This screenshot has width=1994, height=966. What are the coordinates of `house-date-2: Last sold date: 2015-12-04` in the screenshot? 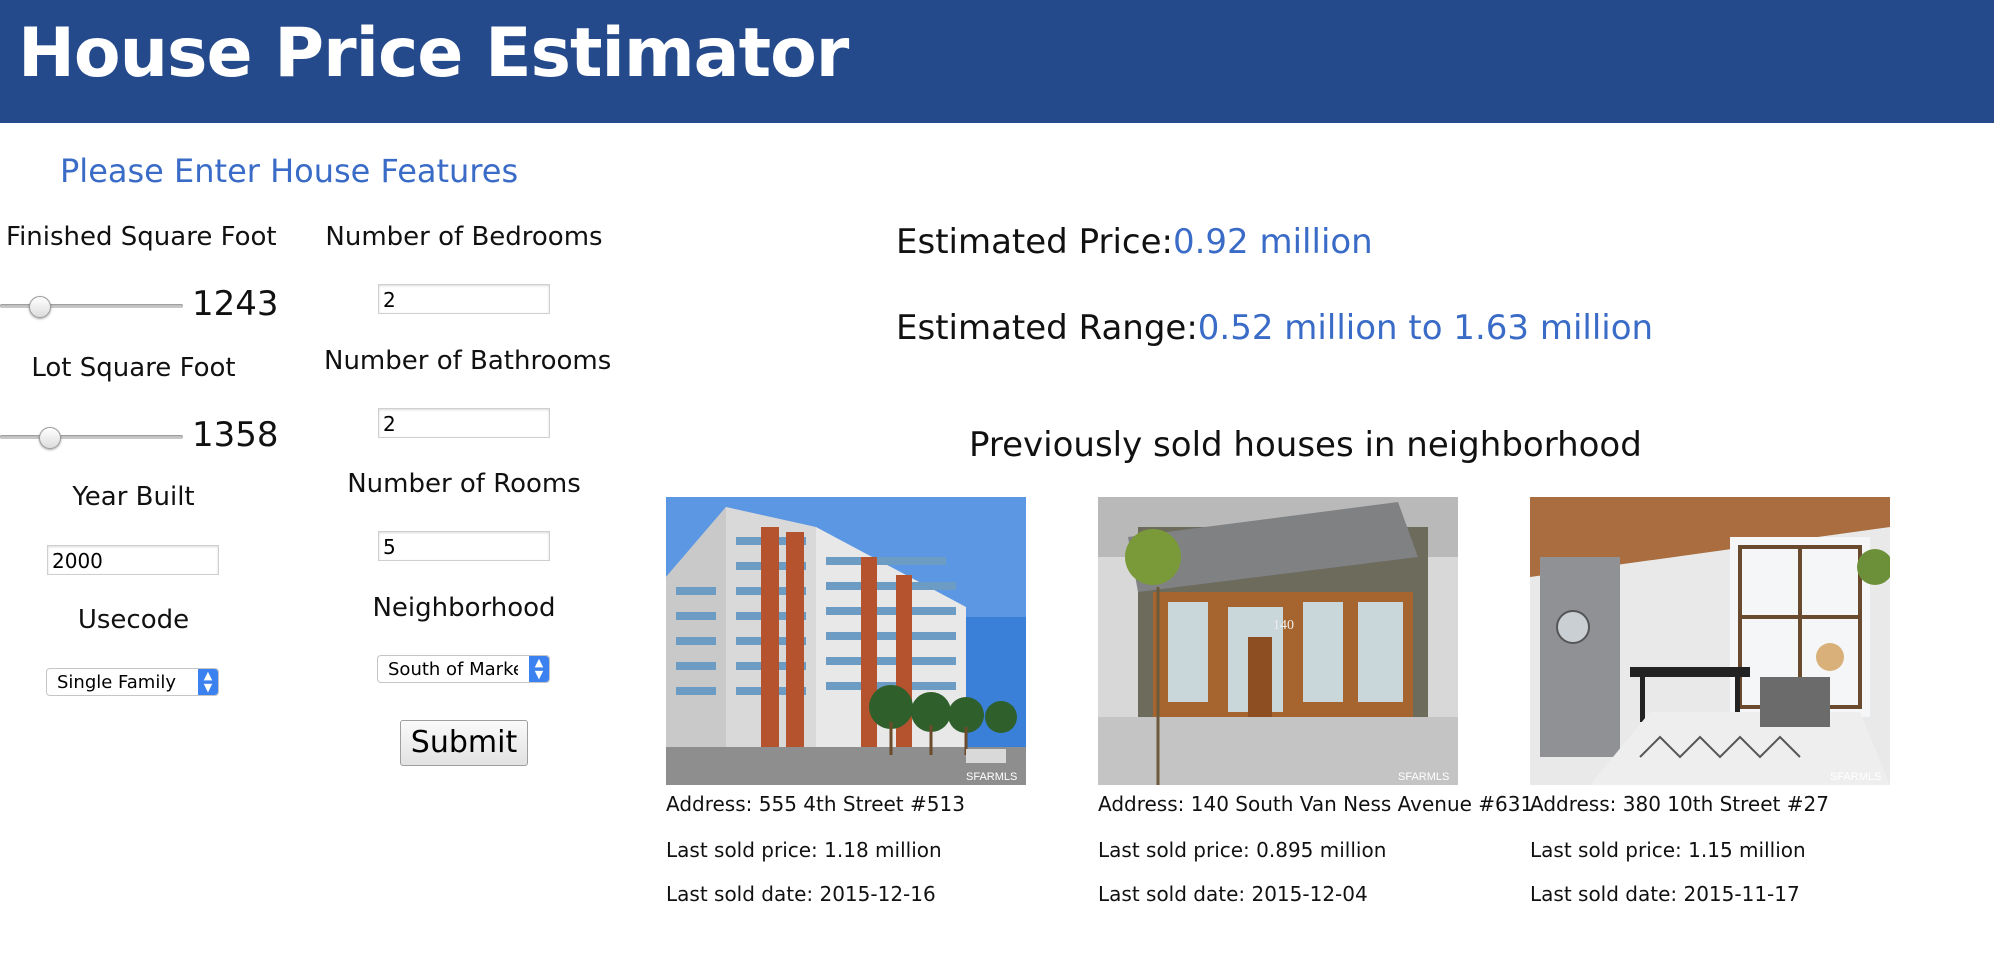 It's located at (1233, 894).